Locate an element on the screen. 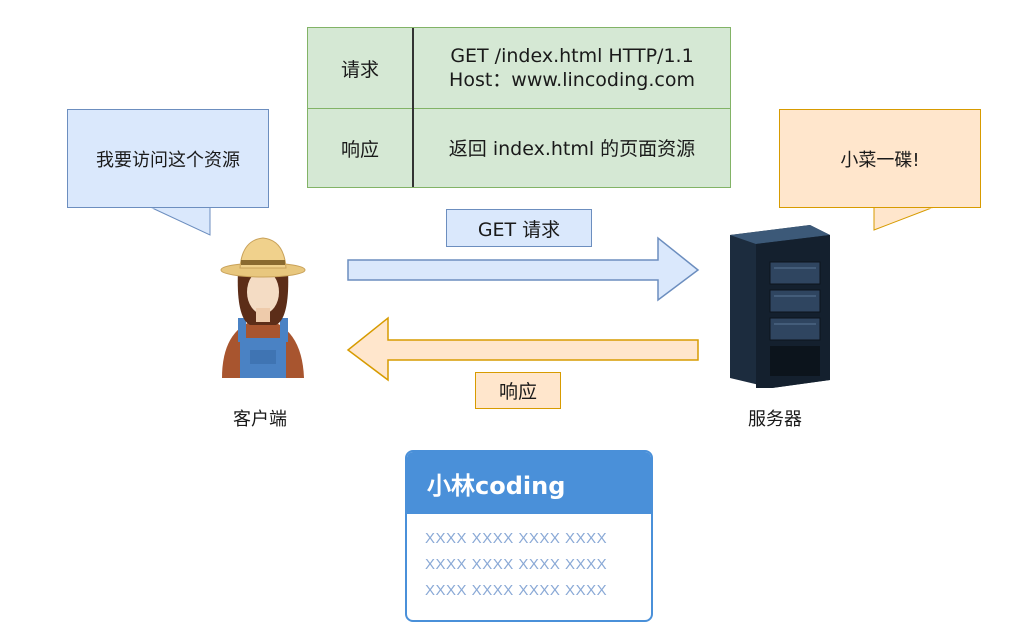 Image resolution: width=1011 pixels, height=622 pixels. client-speech-bubble: 我要访问这个资源 is located at coordinates (168, 158).